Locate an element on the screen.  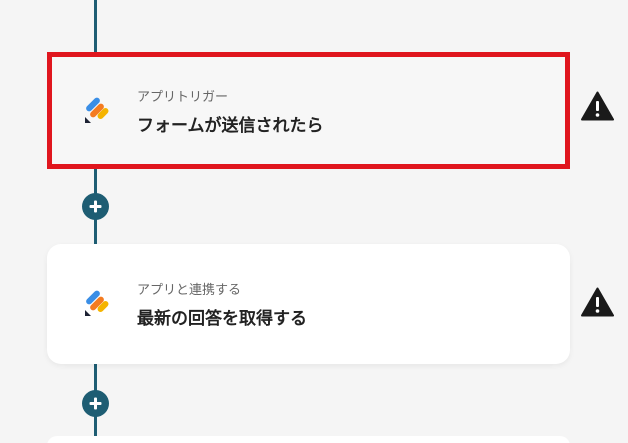
flow-step-next is located at coordinates (308, 439).